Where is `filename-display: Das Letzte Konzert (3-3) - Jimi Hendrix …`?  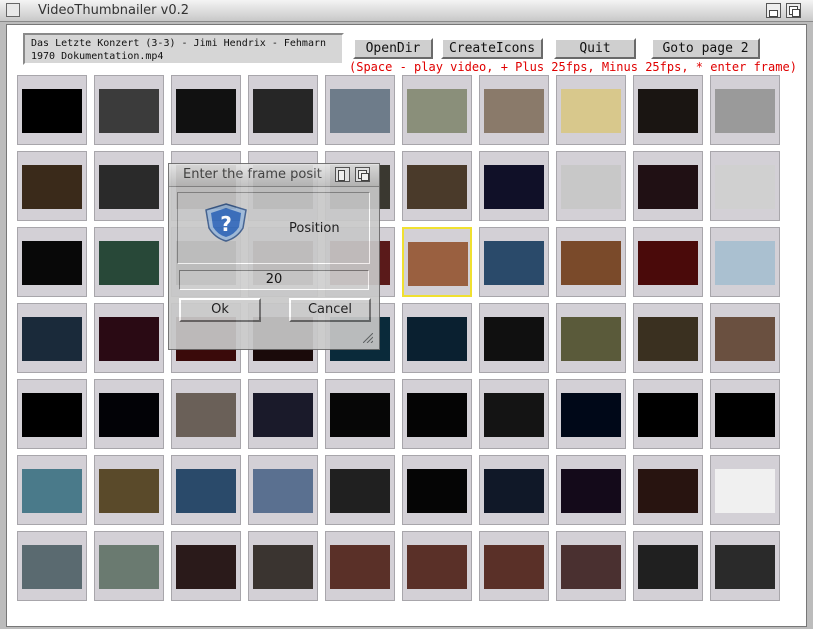
filename-display: Das Letzte Konzert (3-3) - Jimi Hendrix … is located at coordinates (183, 49).